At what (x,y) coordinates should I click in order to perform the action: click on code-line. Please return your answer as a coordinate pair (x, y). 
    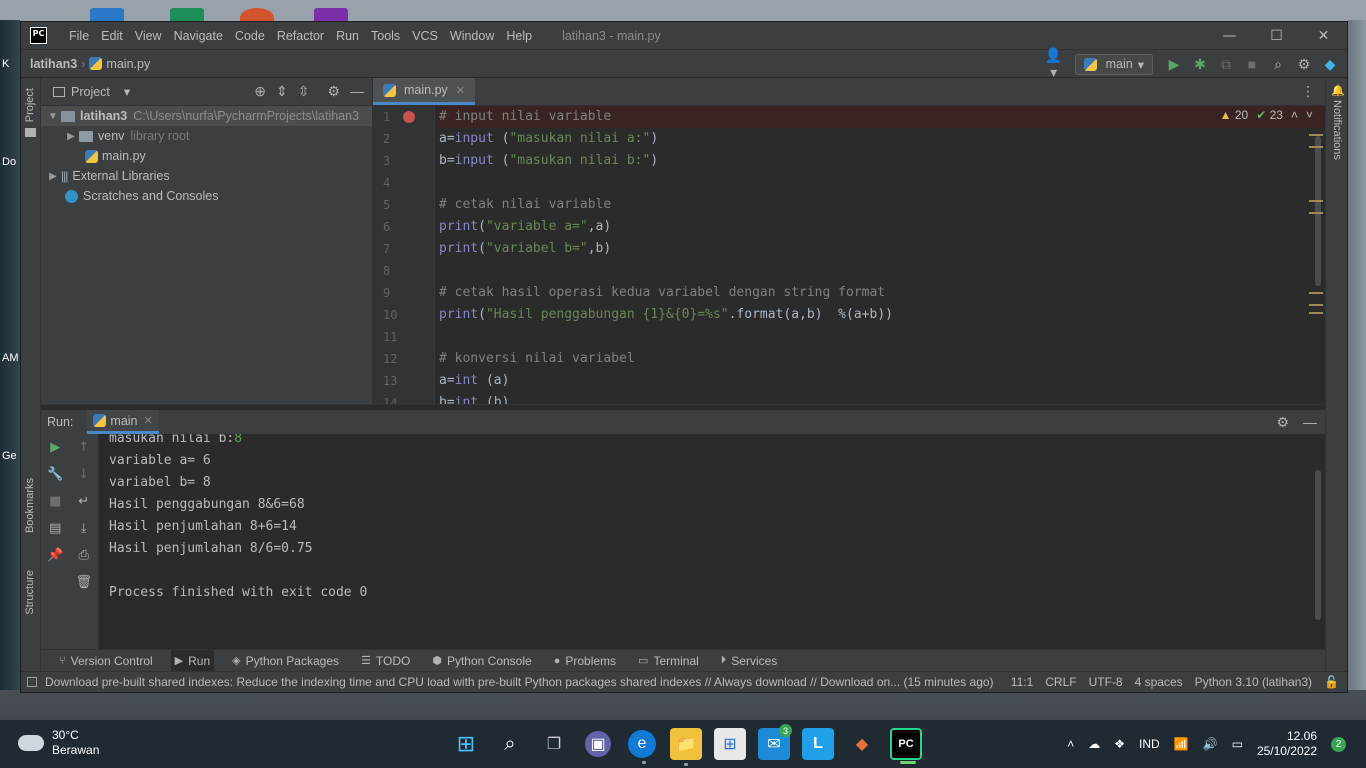
    Looking at the image, I should click on (881, 271).